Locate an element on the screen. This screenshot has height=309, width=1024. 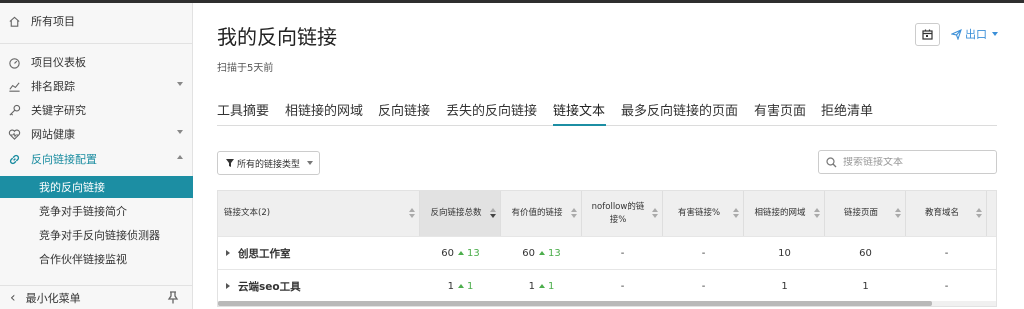
column-header-toxic: 有害链接% is located at coordinates (703, 213).